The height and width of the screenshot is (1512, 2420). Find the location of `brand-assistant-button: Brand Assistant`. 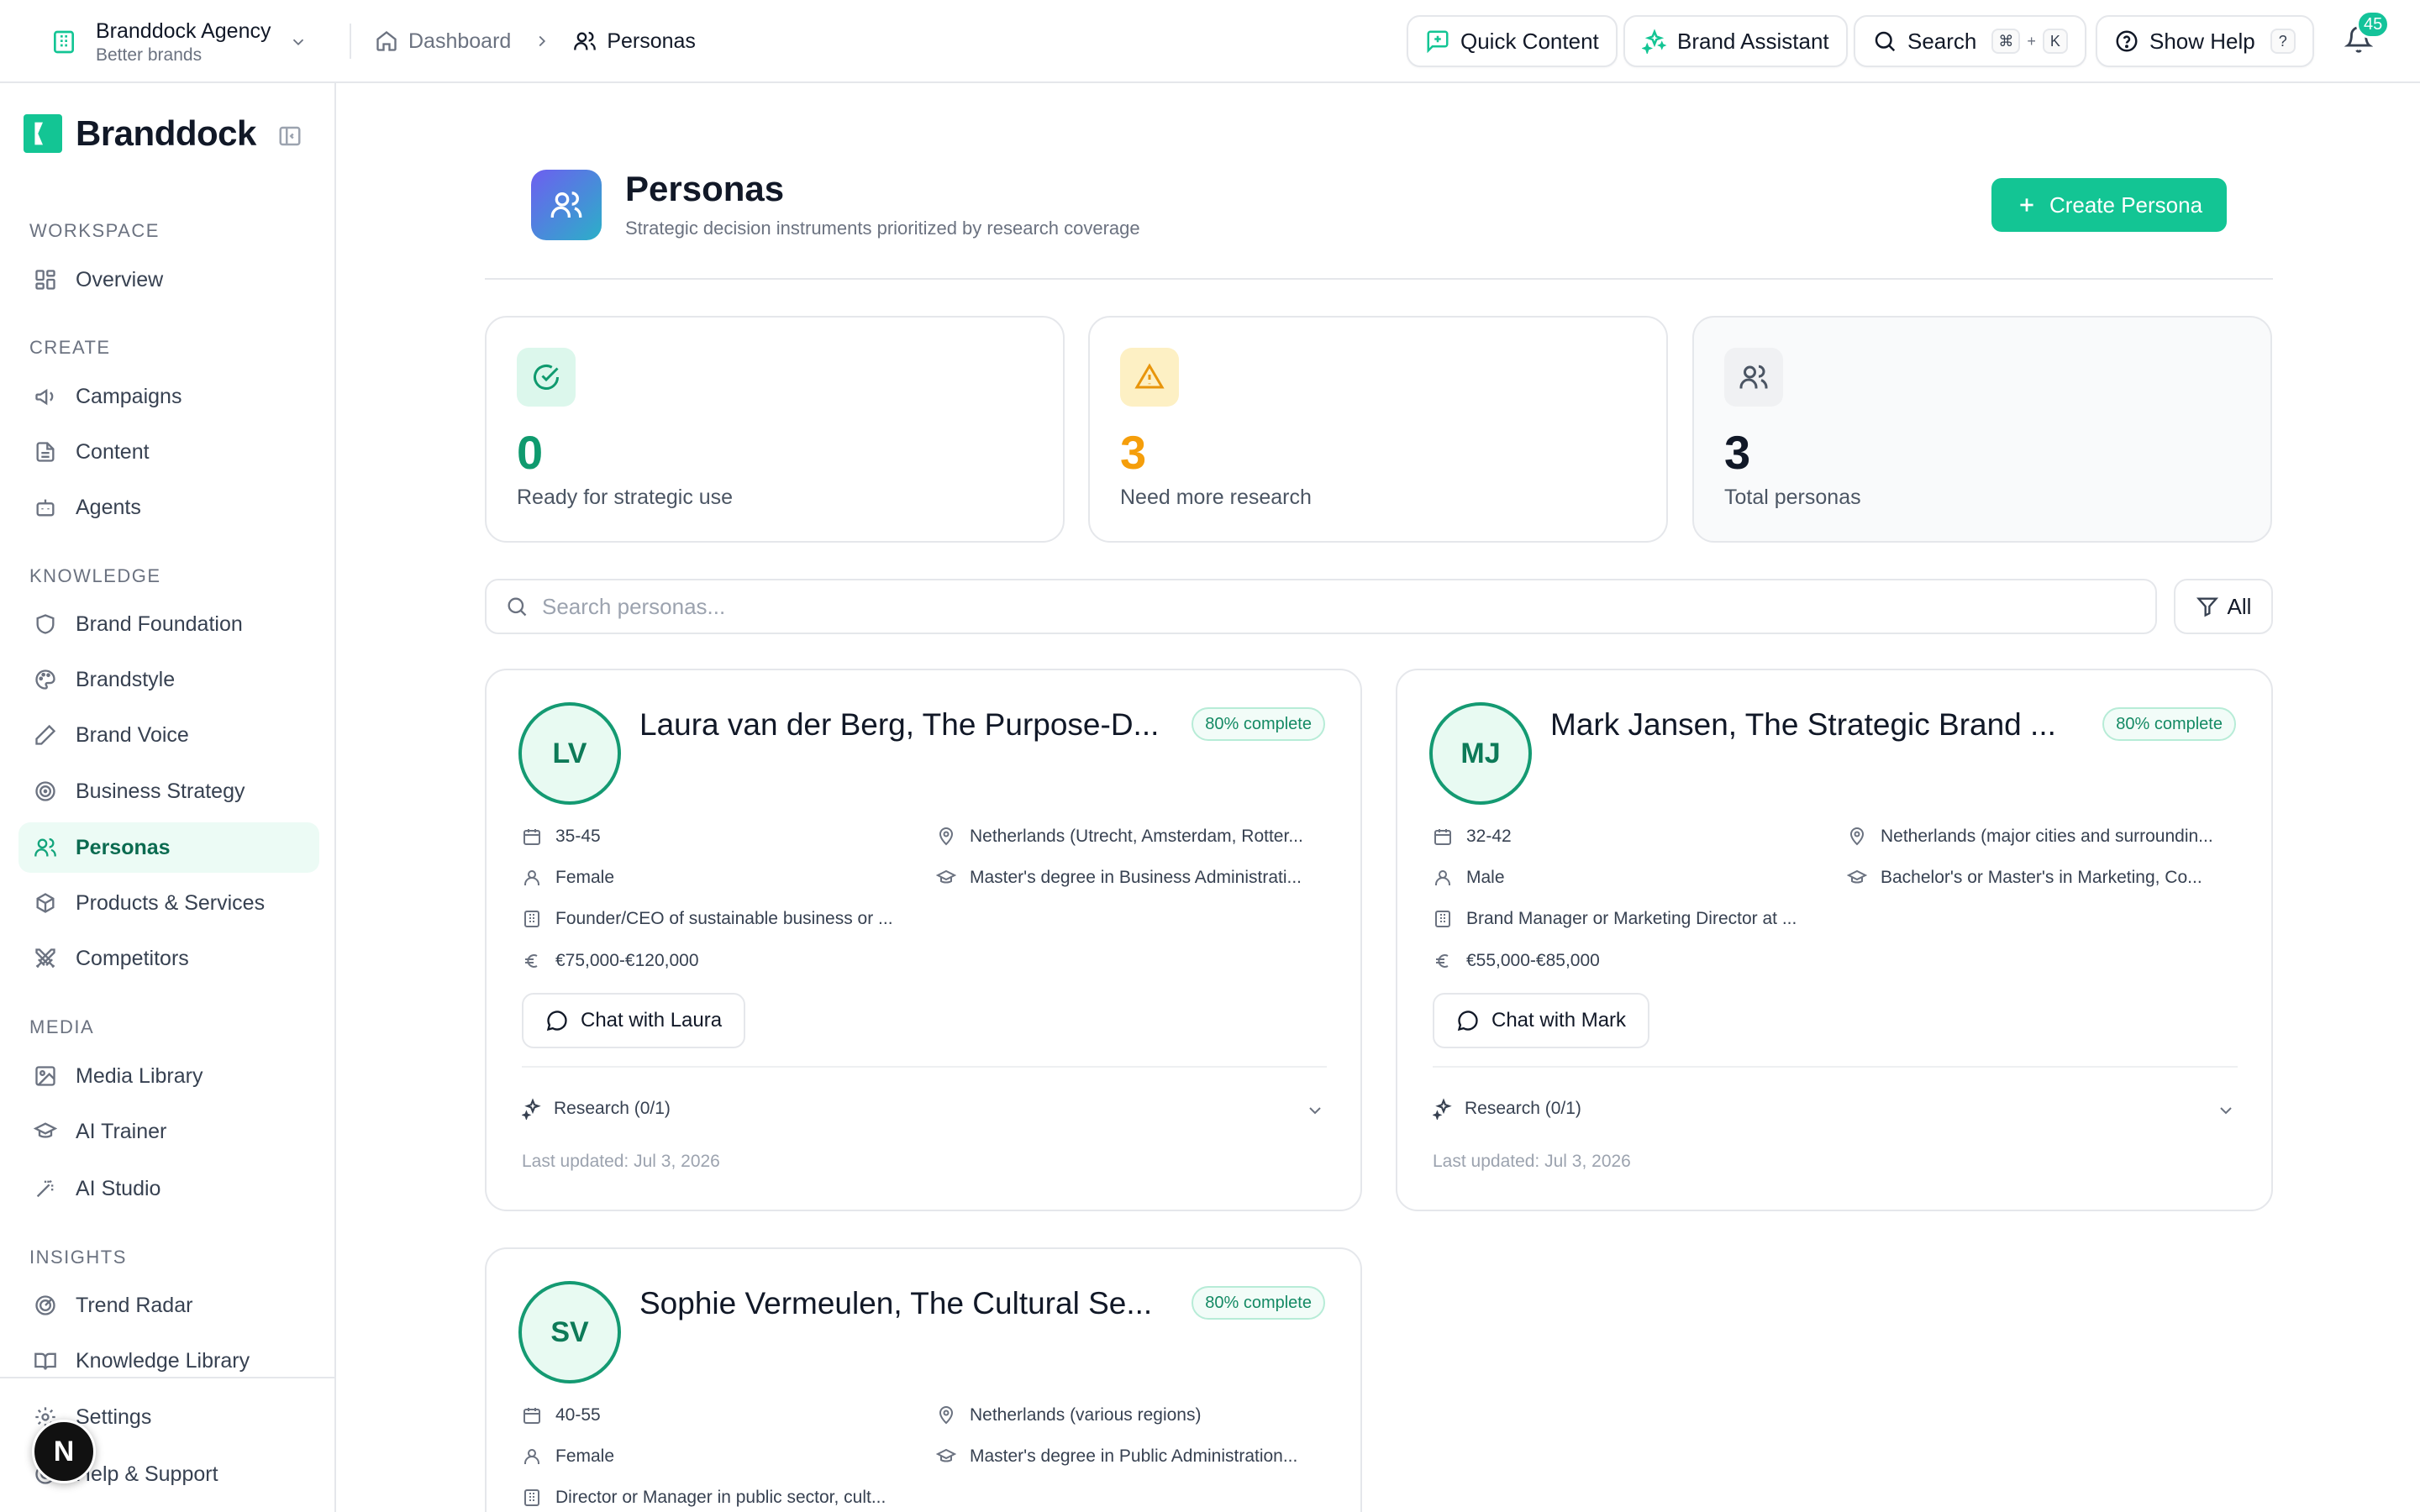

brand-assistant-button: Brand Assistant is located at coordinates (1736, 41).